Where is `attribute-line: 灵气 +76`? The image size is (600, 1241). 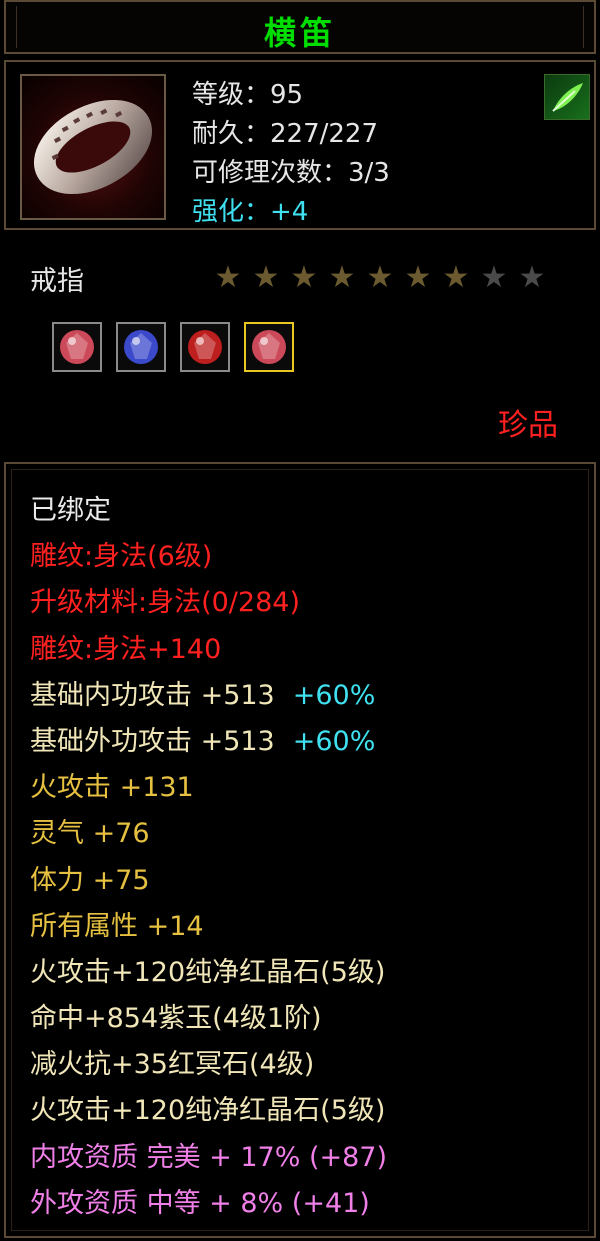
attribute-line: 灵气 +76 is located at coordinates (208, 834).